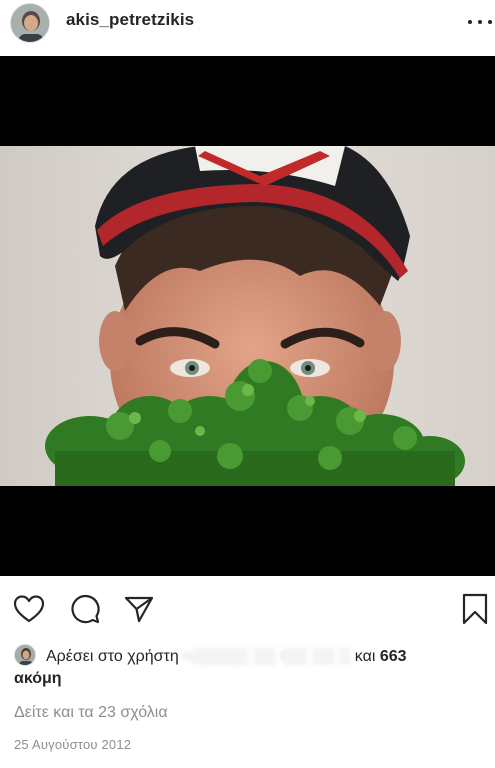 This screenshot has height=768, width=495. Describe the element at coordinates (91, 713) in the screenshot. I see `view-all-comments-link: Δείτε και τα 23 σχόλια` at that location.